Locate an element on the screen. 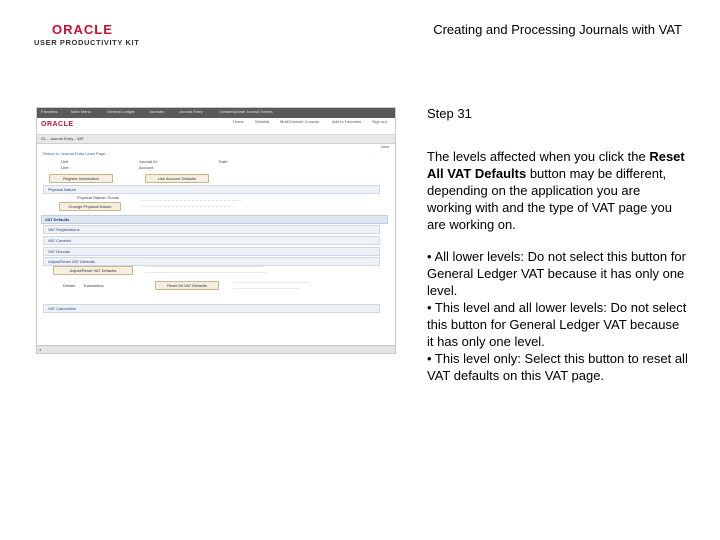 This screenshot has width=720, height=540. breadcrumb-text: GL - Journal Entry - VAT is located at coordinates (63, 138).